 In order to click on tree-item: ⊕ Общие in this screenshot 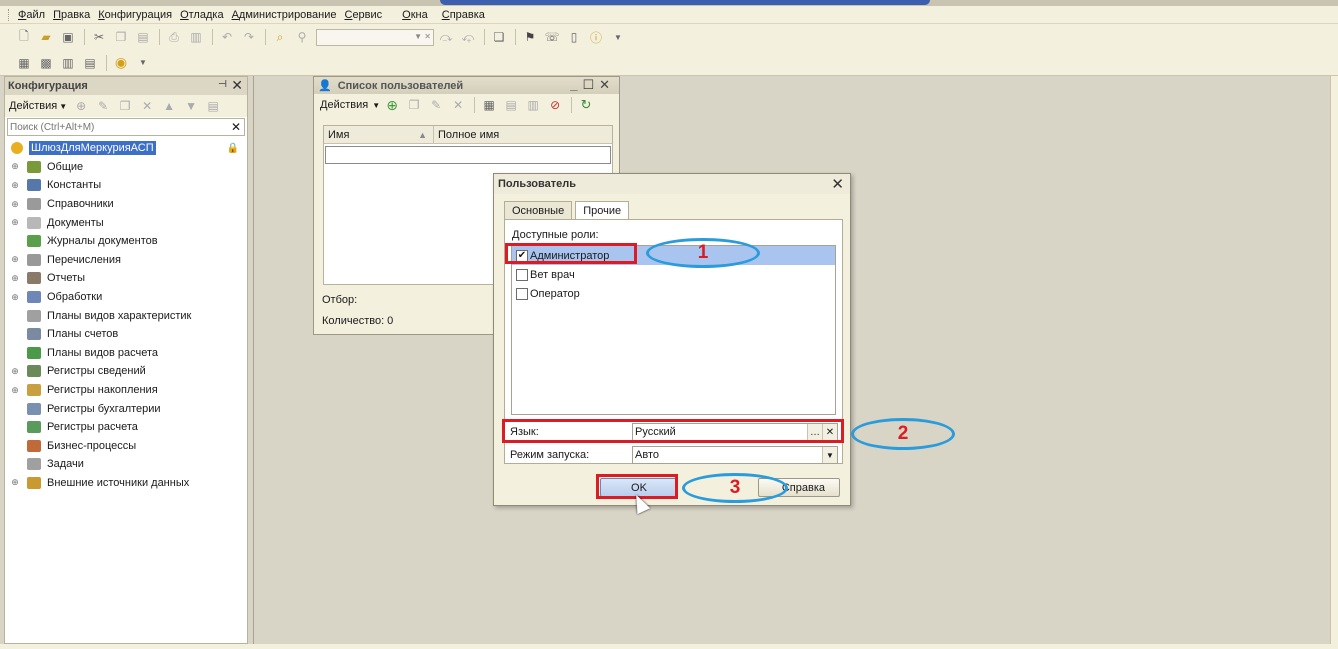, I will do `click(126, 167)`.